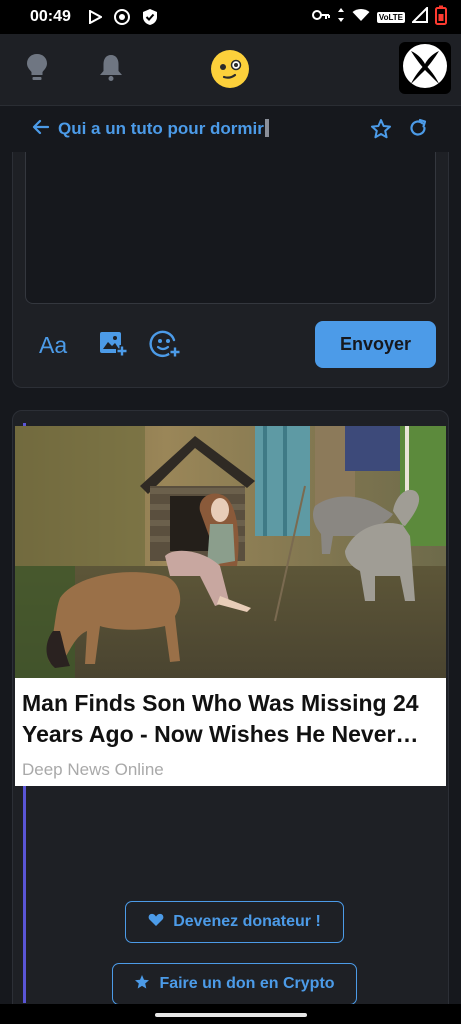  Describe the element at coordinates (381, 131) in the screenshot. I see `star-icon` at that location.